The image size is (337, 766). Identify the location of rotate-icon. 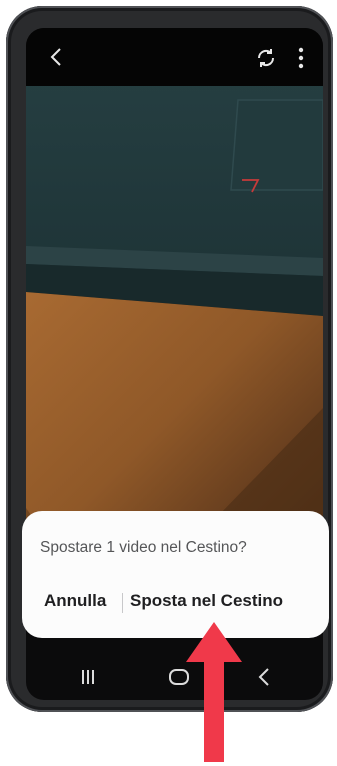
(266, 58).